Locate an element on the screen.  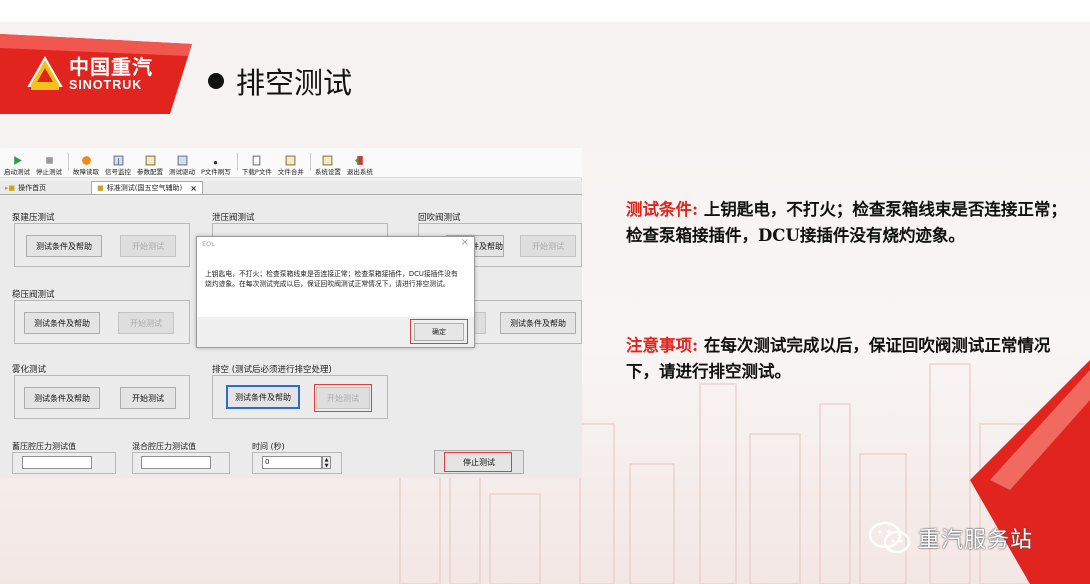
toolbar-exit-system: 退出系统 is located at coordinates (360, 166).